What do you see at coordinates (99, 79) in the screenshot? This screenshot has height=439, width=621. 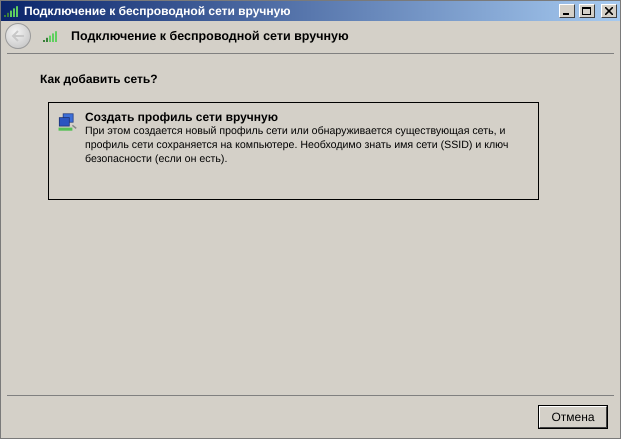 I see `question-heading: Как добавить сеть?` at bounding box center [99, 79].